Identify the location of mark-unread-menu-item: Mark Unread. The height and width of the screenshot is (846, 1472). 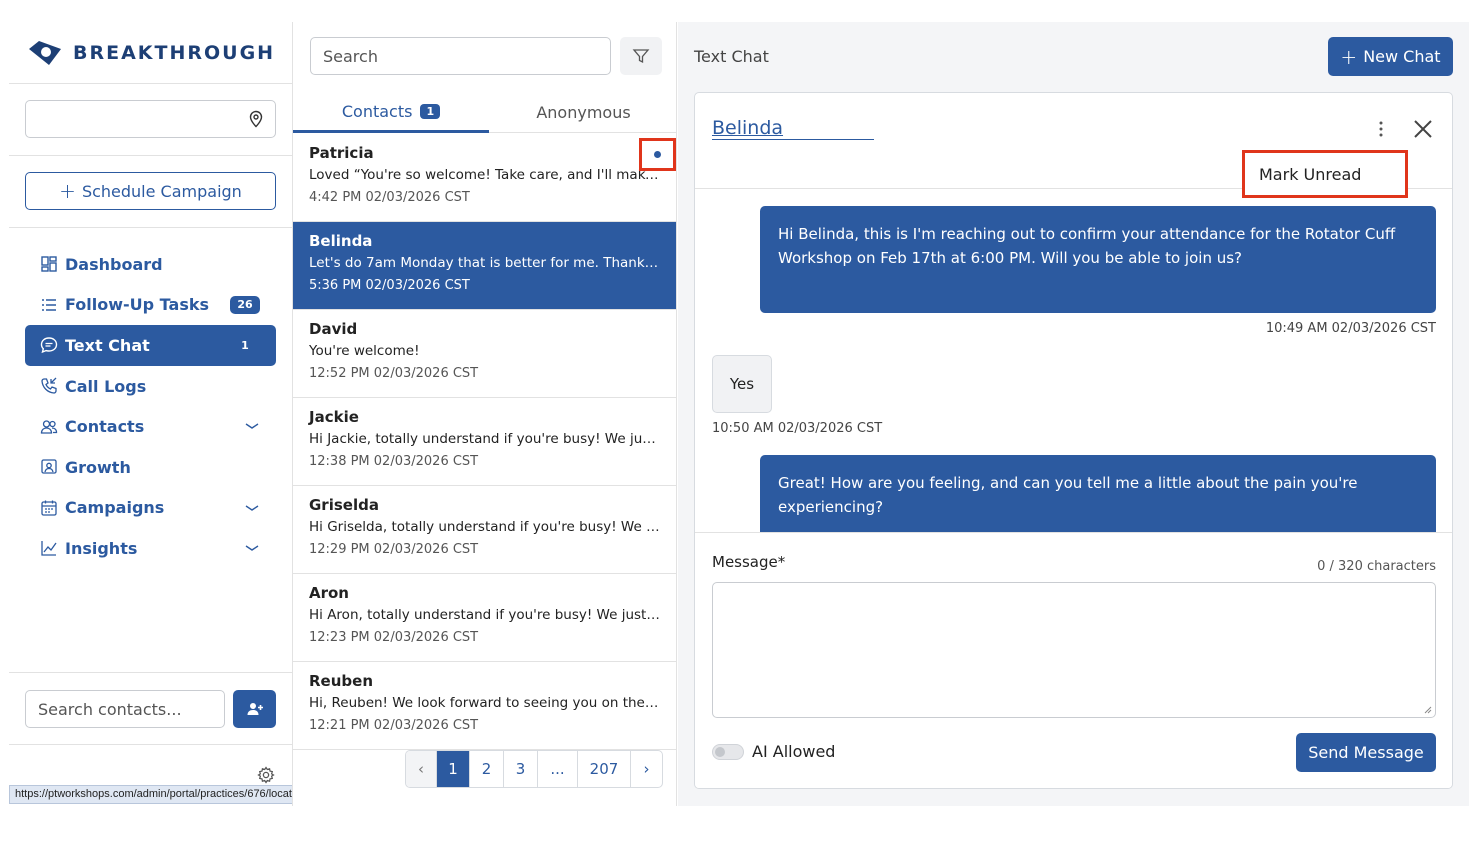
(1325, 174).